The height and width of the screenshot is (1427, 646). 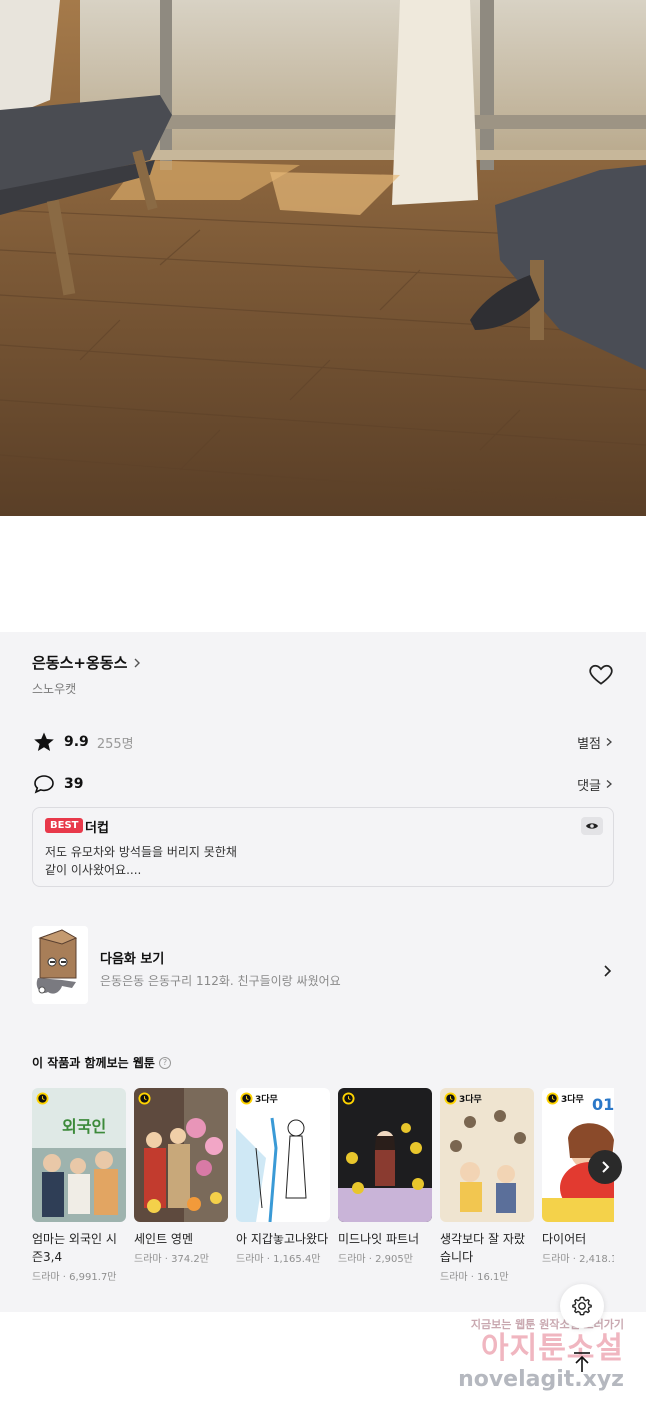 I want to click on work-author: 스노우캣, so click(x=54, y=689).